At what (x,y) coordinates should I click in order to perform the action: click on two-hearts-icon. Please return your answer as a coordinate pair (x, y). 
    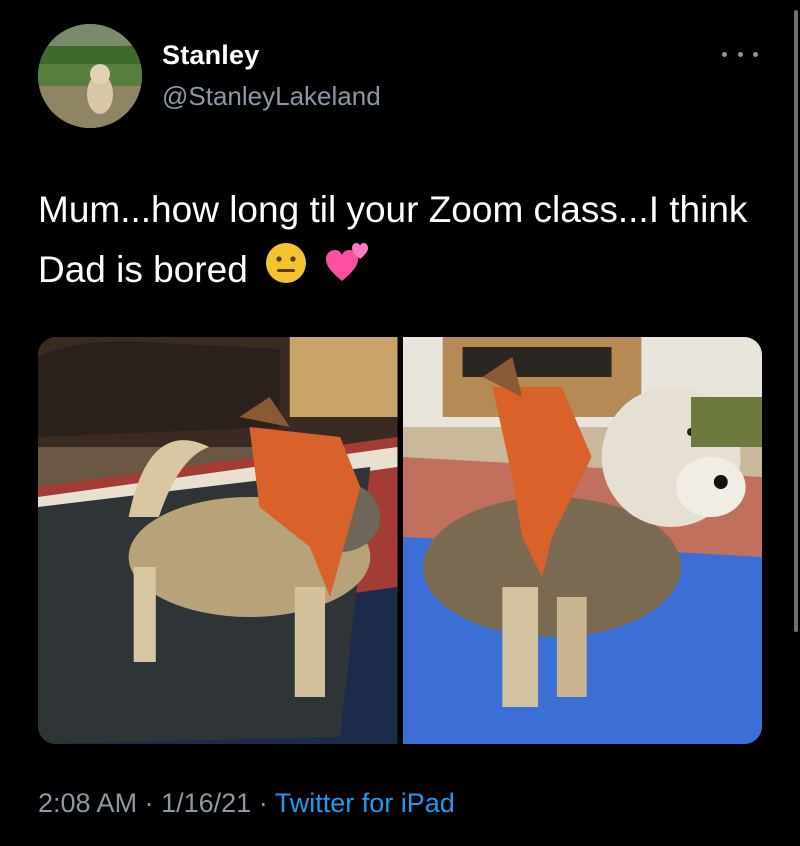
    Looking at the image, I should click on (348, 272).